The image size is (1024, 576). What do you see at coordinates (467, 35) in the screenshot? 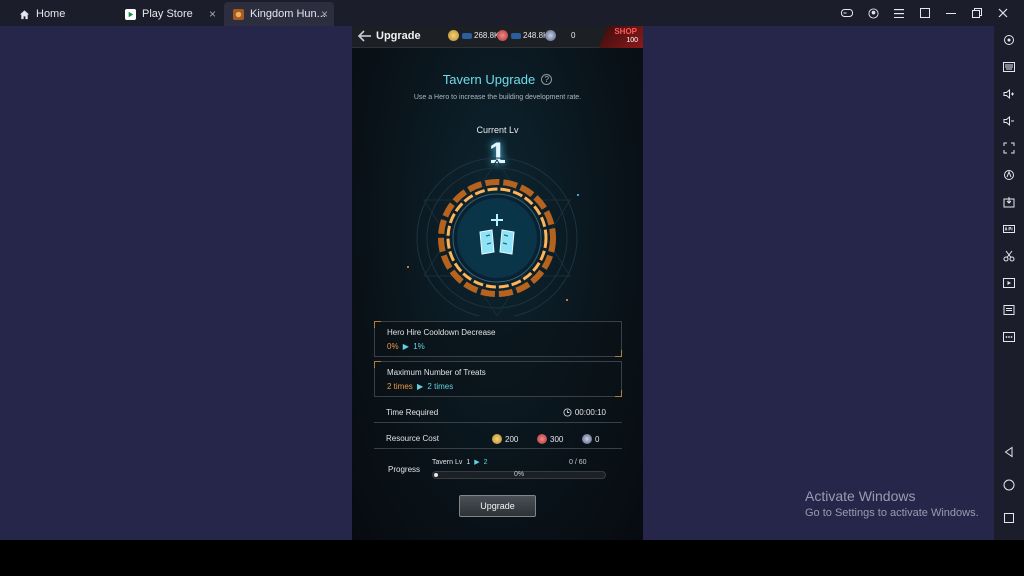
I see `gold-bar` at bounding box center [467, 35].